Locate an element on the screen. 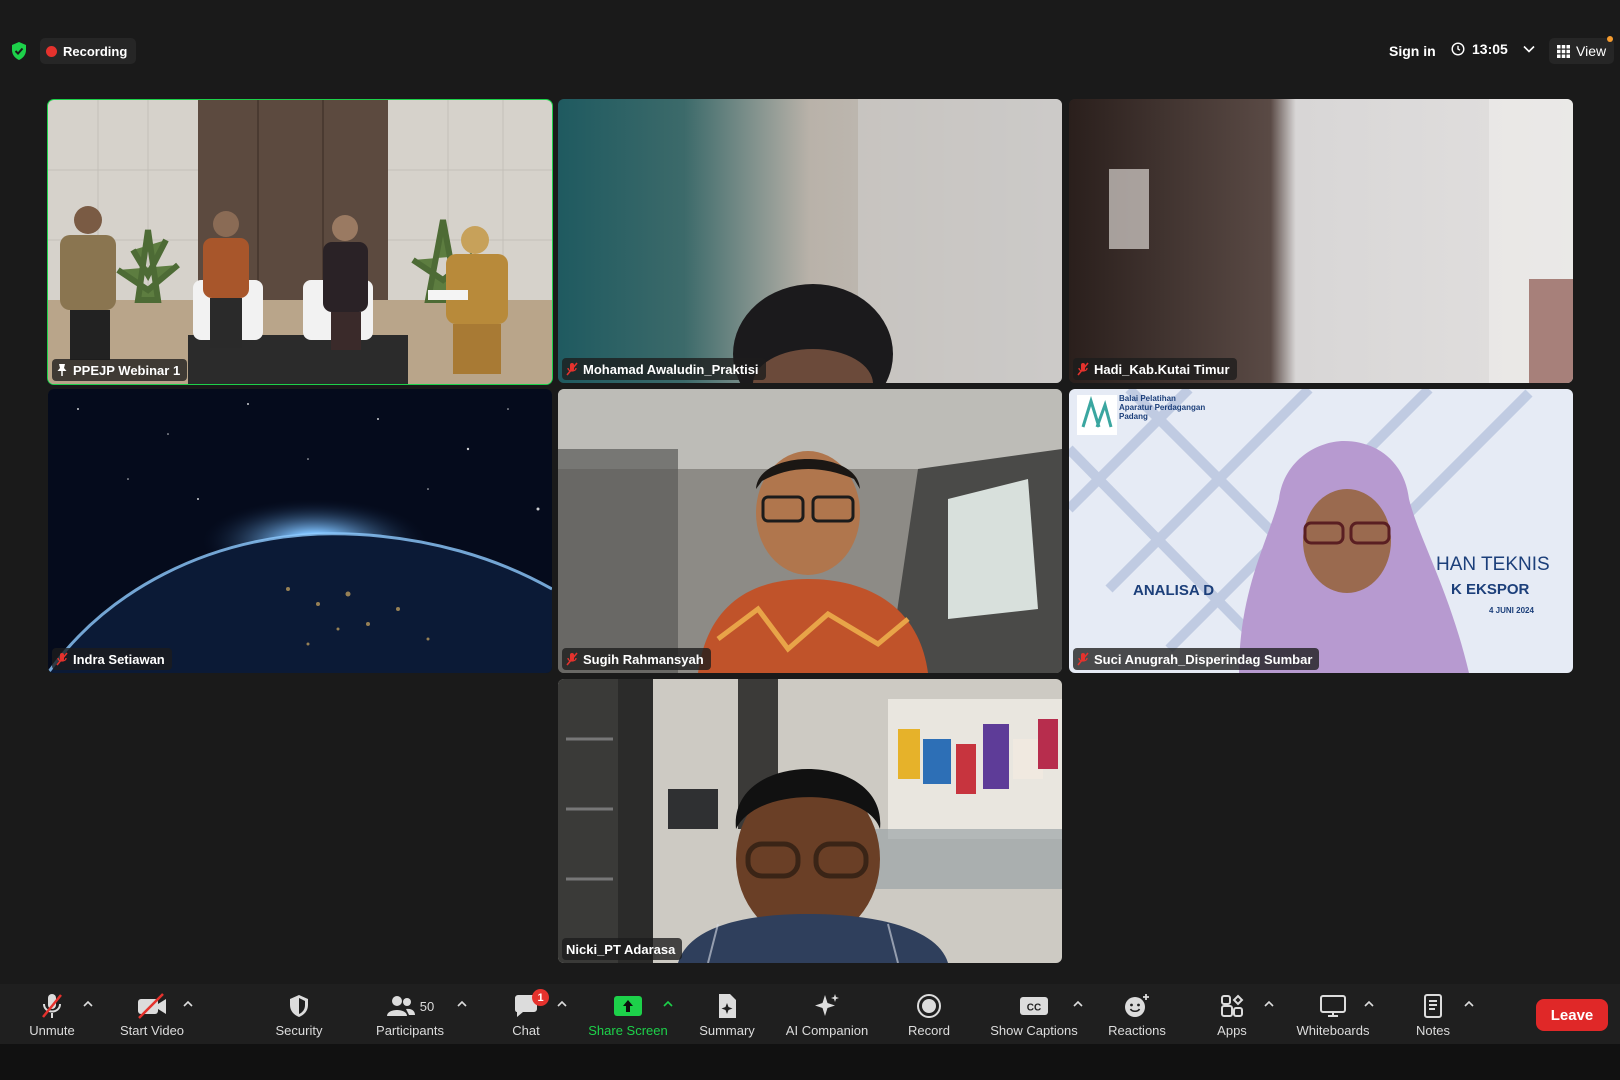  participant-name: Sugih Rahmansyah is located at coordinates (643, 659).